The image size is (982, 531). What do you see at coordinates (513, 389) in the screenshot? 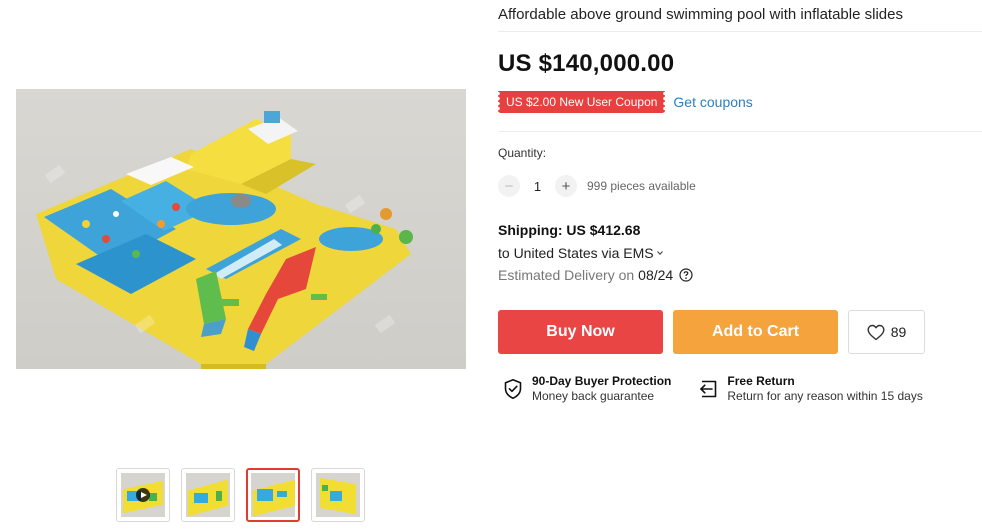
I see `shield-check-icon` at bounding box center [513, 389].